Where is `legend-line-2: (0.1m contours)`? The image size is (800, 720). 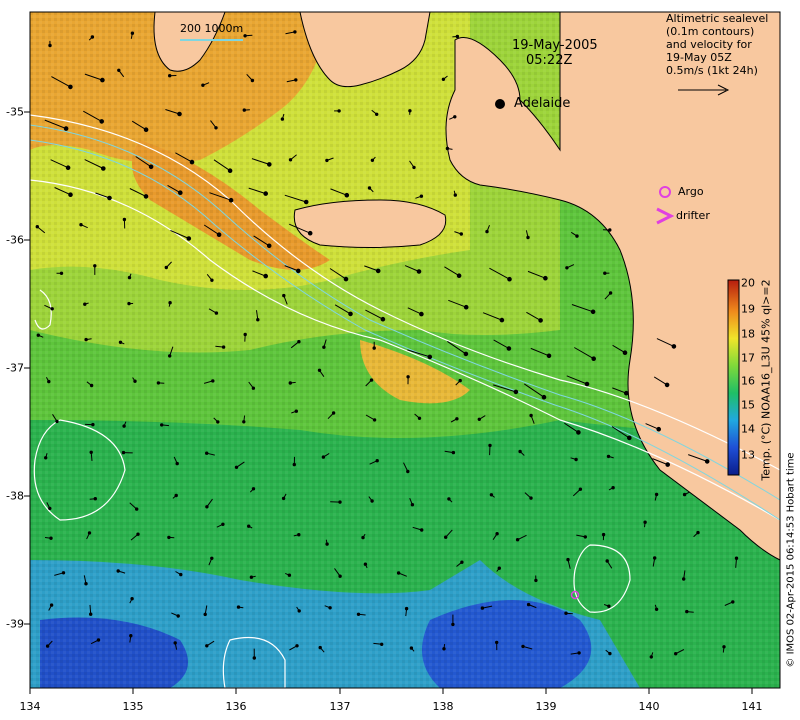 legend-line-2: (0.1m contours) is located at coordinates (710, 31).